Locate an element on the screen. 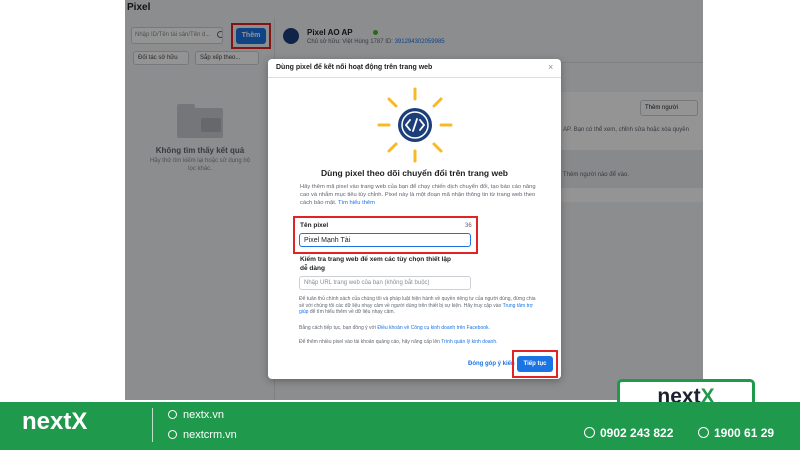 This screenshot has width=800, height=450. dialog-divider is located at coordinates (414, 77).